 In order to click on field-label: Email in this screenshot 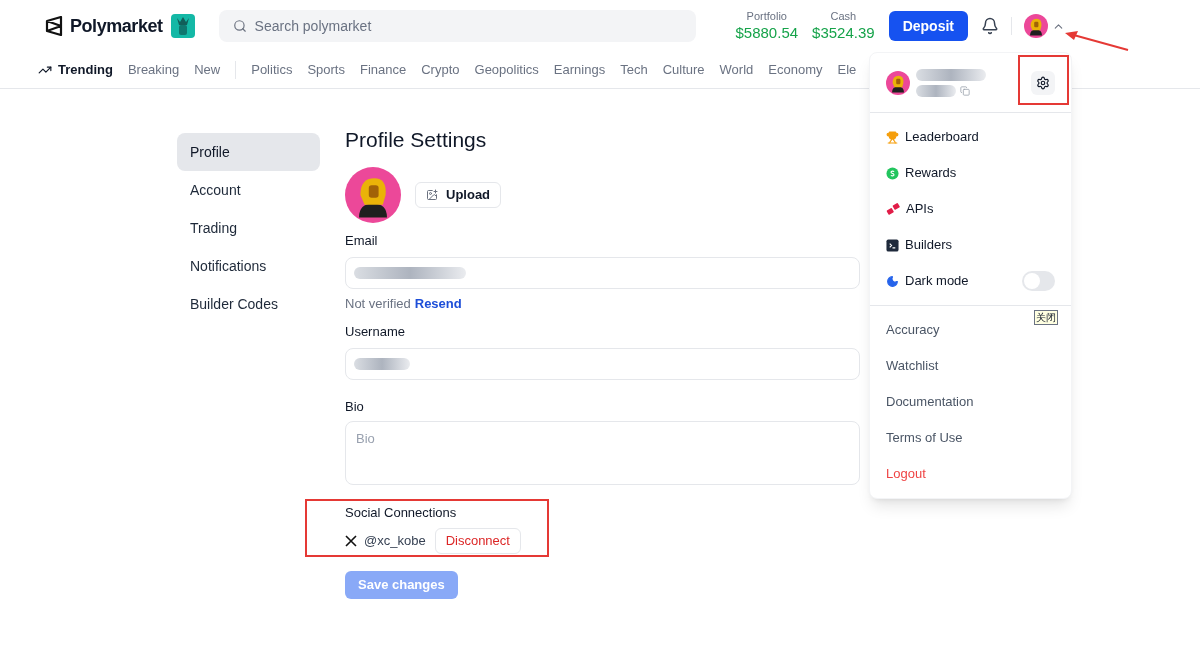, I will do `click(361, 241)`.